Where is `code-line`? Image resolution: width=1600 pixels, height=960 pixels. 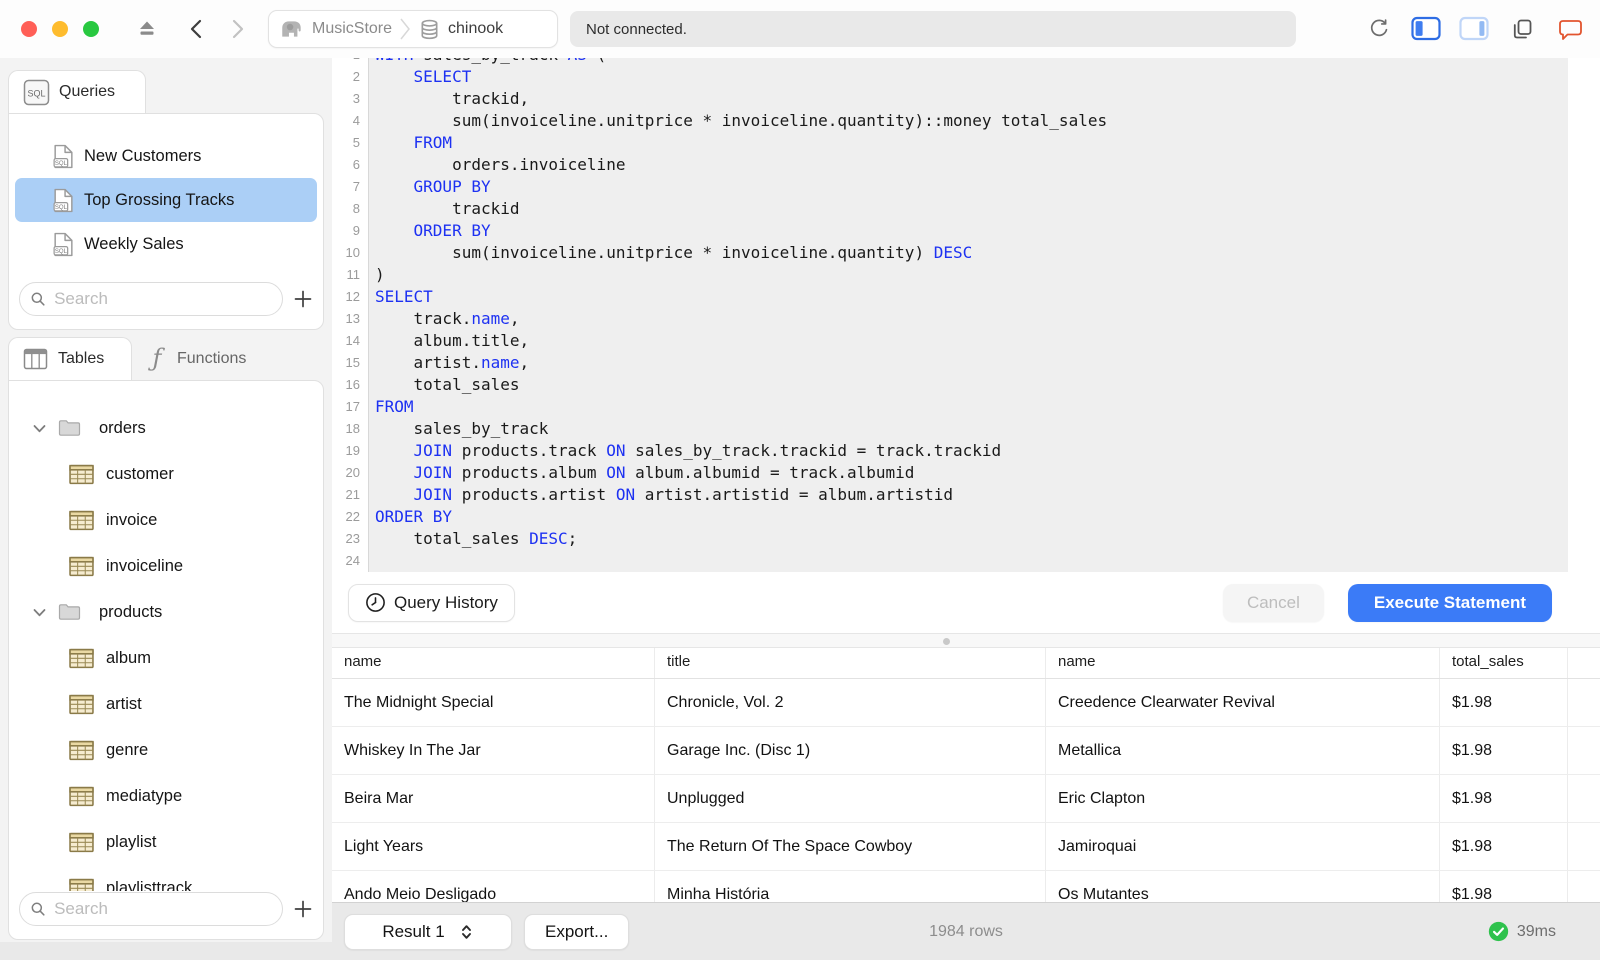
code-line is located at coordinates (971, 561).